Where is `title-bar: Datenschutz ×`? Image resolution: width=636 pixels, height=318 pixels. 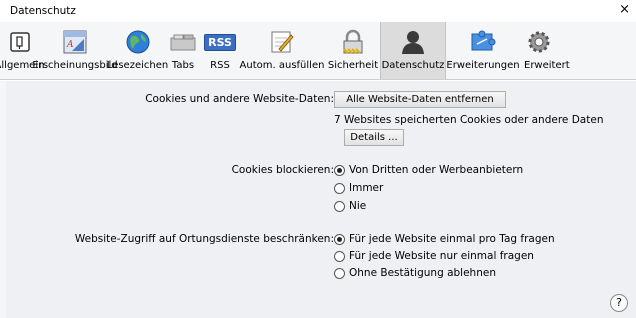 title-bar: Datenschutz × is located at coordinates (318, 11).